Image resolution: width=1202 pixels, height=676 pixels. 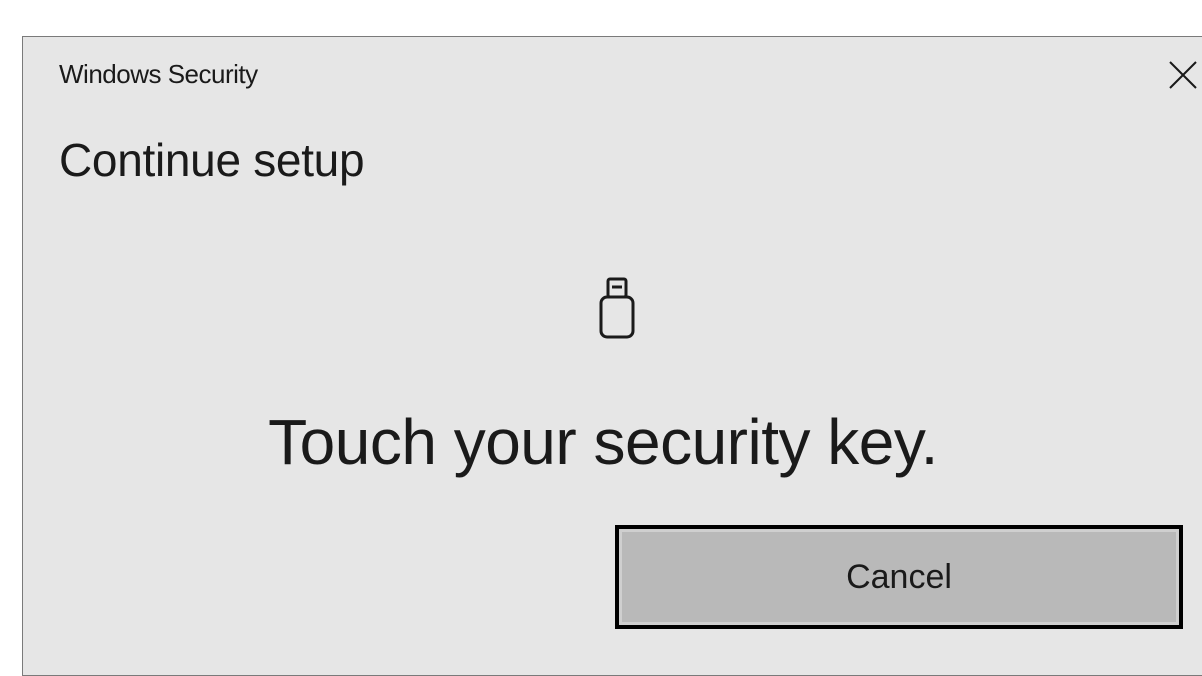 I want to click on dialog-heading: Continue setup, so click(x=212, y=160).